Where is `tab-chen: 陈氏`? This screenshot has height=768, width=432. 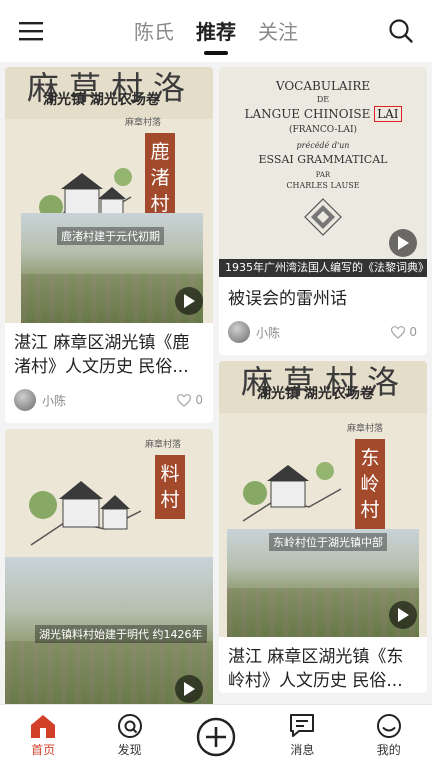 tab-chen: 陈氏 is located at coordinates (154, 30).